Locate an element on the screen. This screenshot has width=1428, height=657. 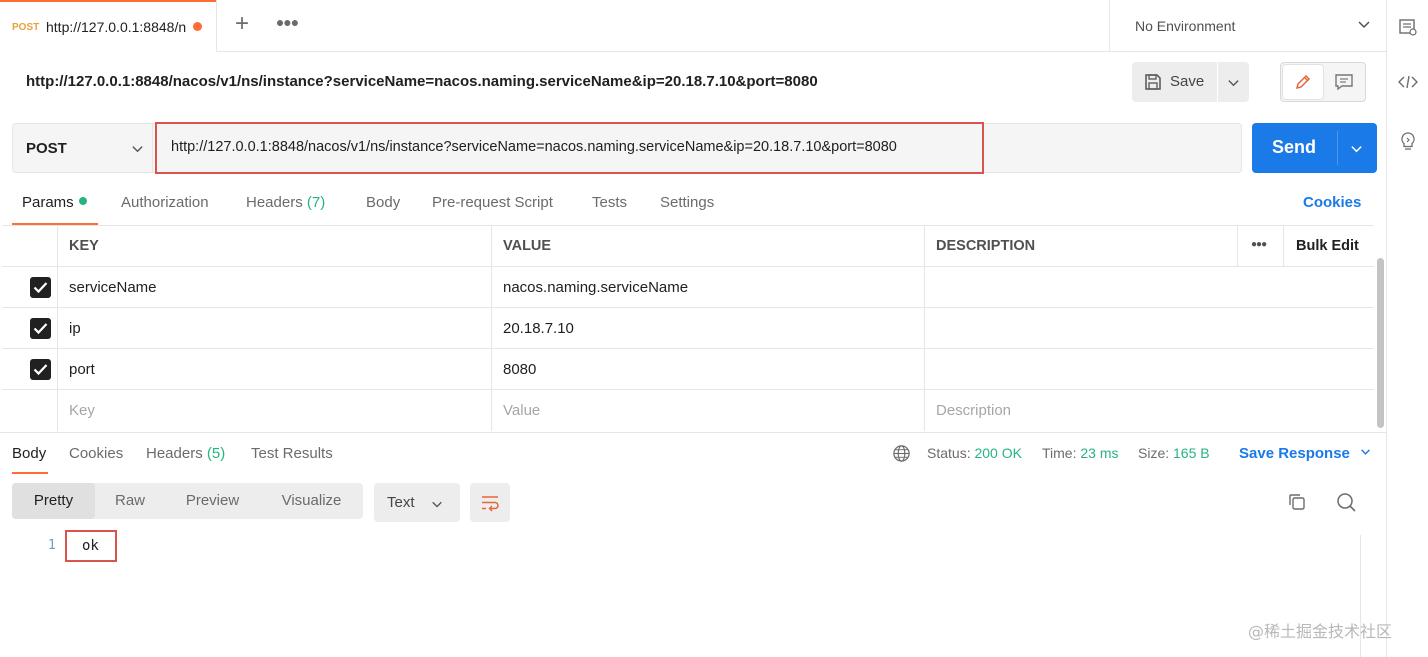
status-value: 200 OK is located at coordinates (998, 453).